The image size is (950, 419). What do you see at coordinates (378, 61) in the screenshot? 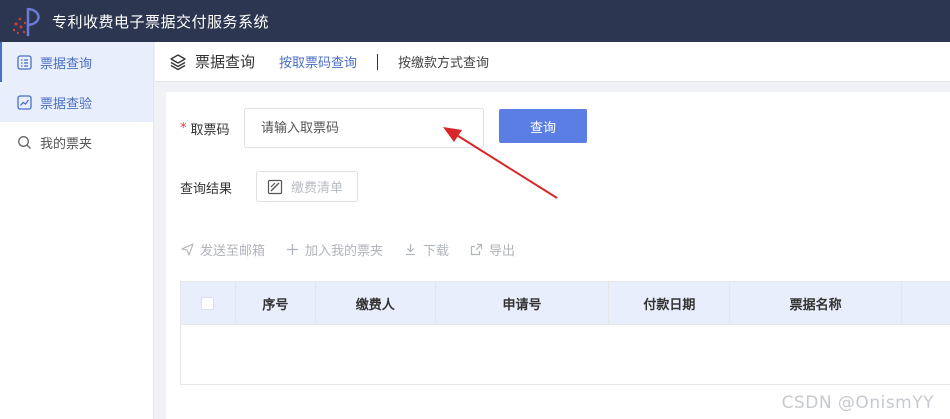
I see `tab-divider` at bounding box center [378, 61].